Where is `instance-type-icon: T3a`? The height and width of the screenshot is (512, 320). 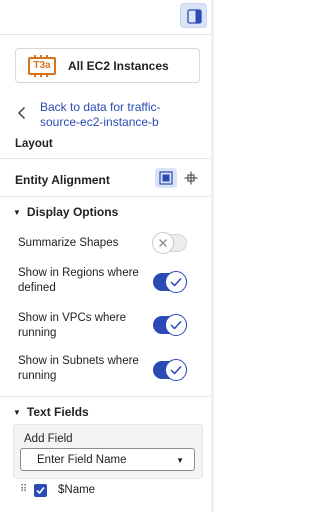
instance-type-icon: T3a is located at coordinates (42, 66).